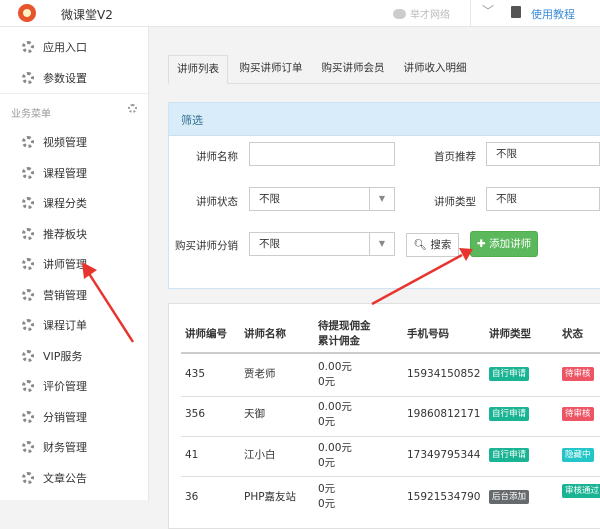 The width and height of the screenshot is (600, 529). What do you see at coordinates (422, 277) in the screenshot?
I see `arrow-to-add-button` at bounding box center [422, 277].